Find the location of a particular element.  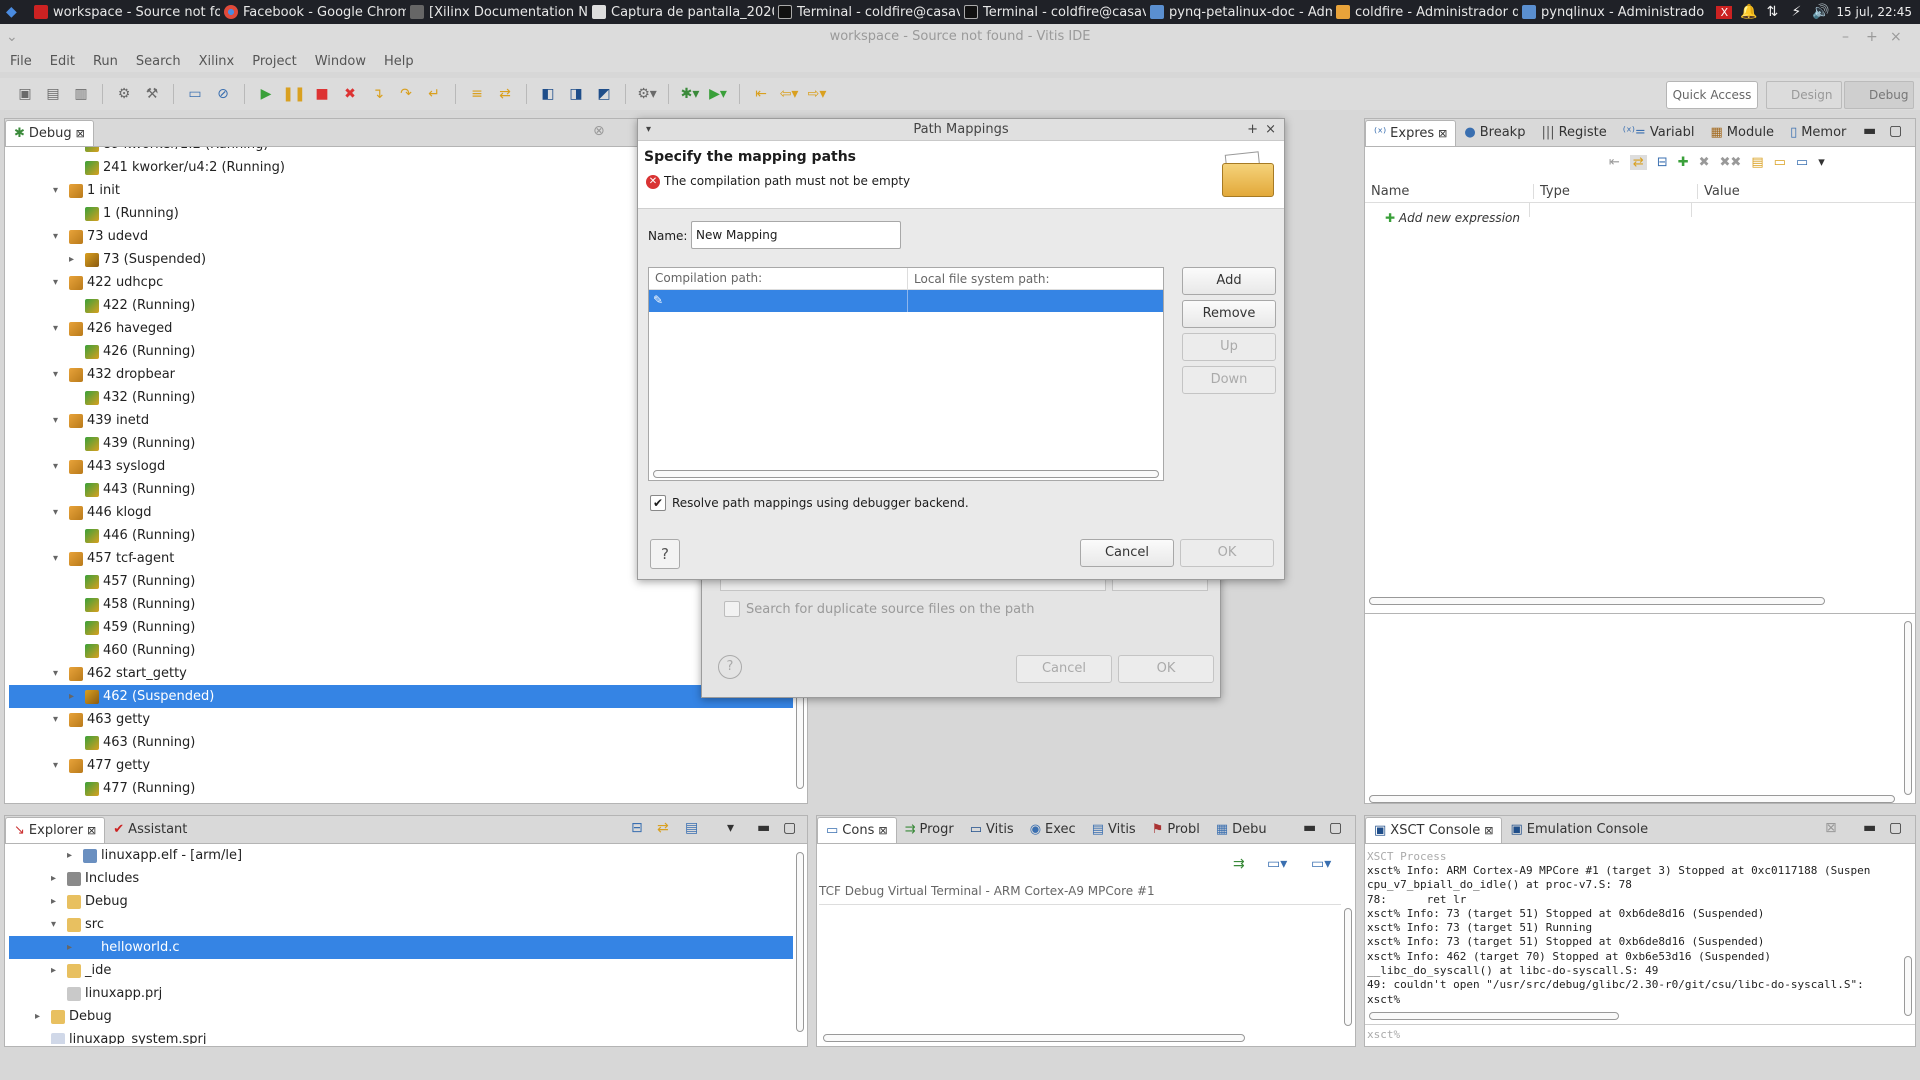

mappings-hscrollbar is located at coordinates (906, 474).